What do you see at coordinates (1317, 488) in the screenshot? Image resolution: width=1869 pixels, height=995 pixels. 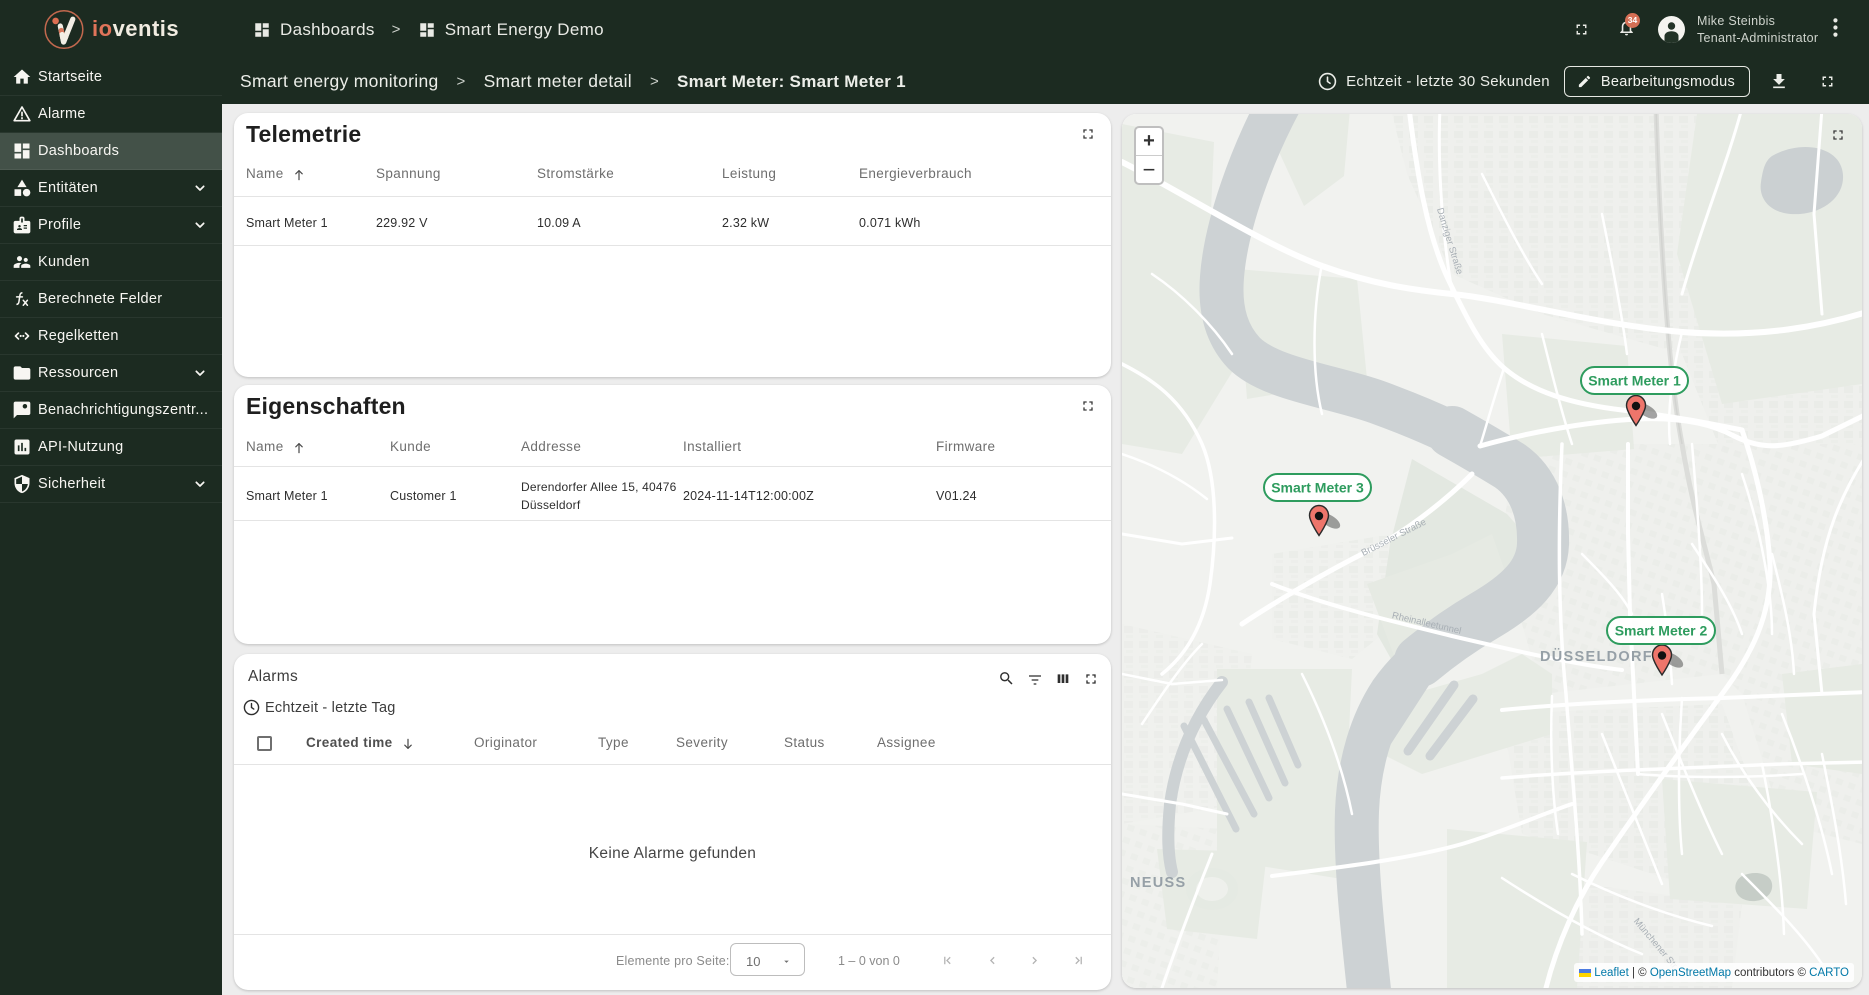 I see `svg-text: Smart Meter 3` at bounding box center [1317, 488].